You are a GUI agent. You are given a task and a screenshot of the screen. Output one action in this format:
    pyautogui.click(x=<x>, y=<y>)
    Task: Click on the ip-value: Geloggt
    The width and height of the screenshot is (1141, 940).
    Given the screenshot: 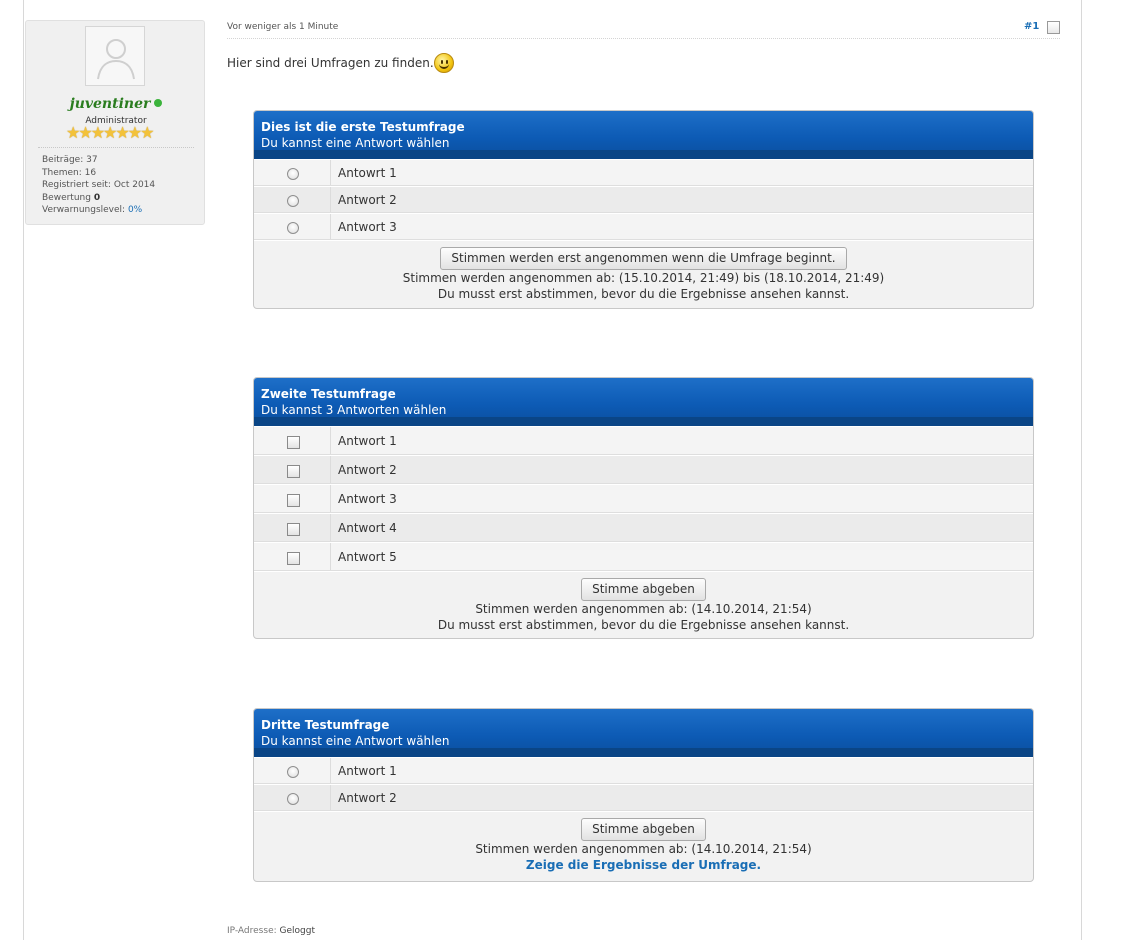 What is the action you would take?
    pyautogui.click(x=297, y=931)
    